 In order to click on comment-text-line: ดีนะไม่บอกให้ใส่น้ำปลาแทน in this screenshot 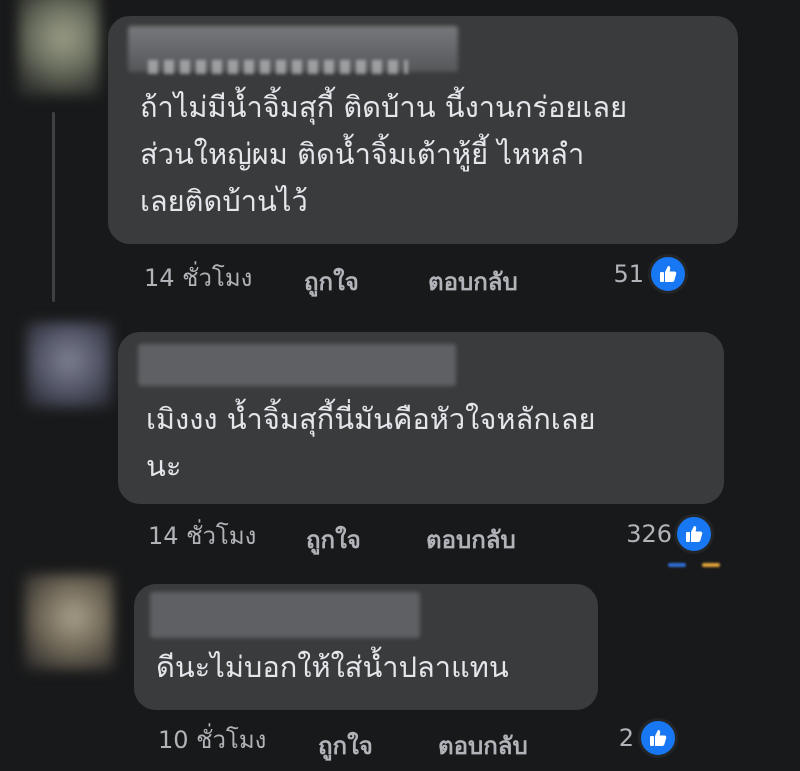, I will do `click(332, 667)`.